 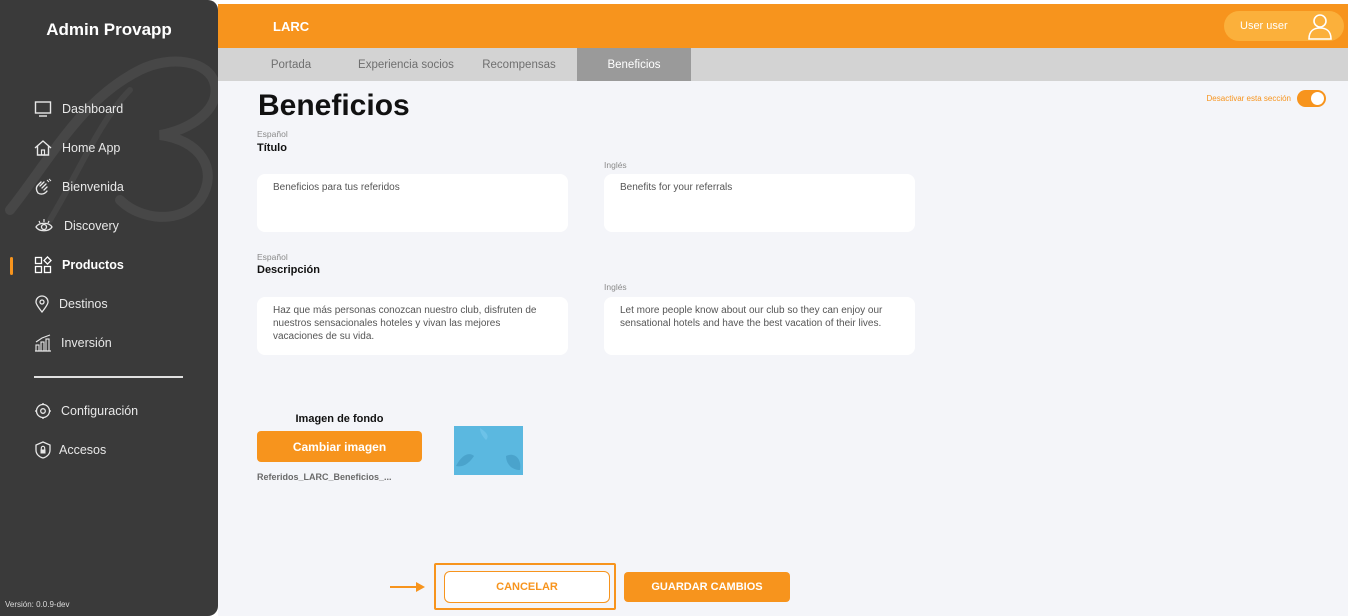 I want to click on titulo-lang-en-label: Inglés, so click(x=615, y=165).